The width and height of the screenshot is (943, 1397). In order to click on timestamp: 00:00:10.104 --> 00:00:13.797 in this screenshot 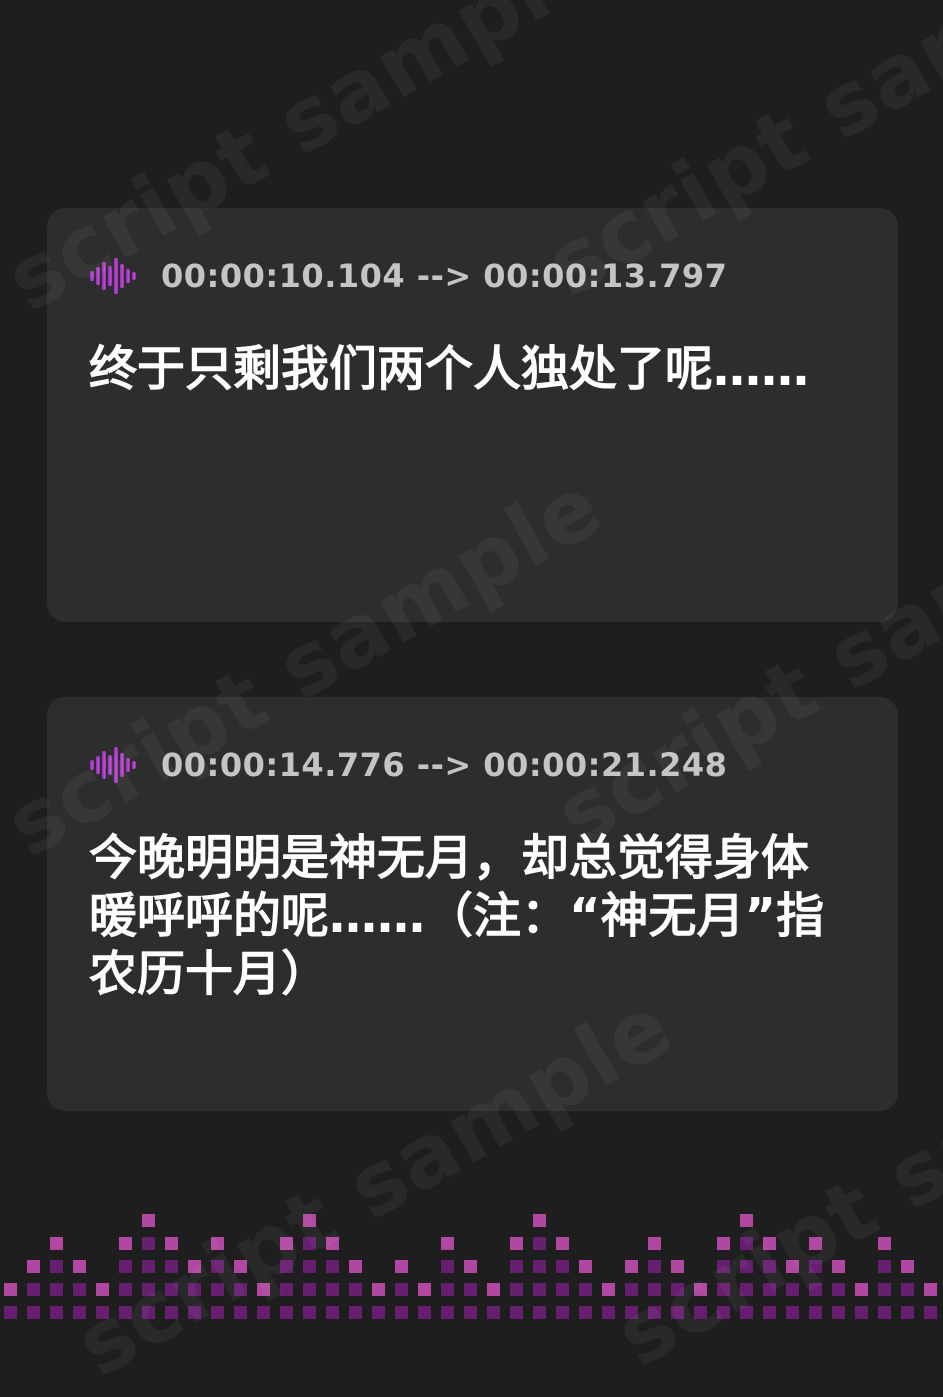, I will do `click(444, 276)`.